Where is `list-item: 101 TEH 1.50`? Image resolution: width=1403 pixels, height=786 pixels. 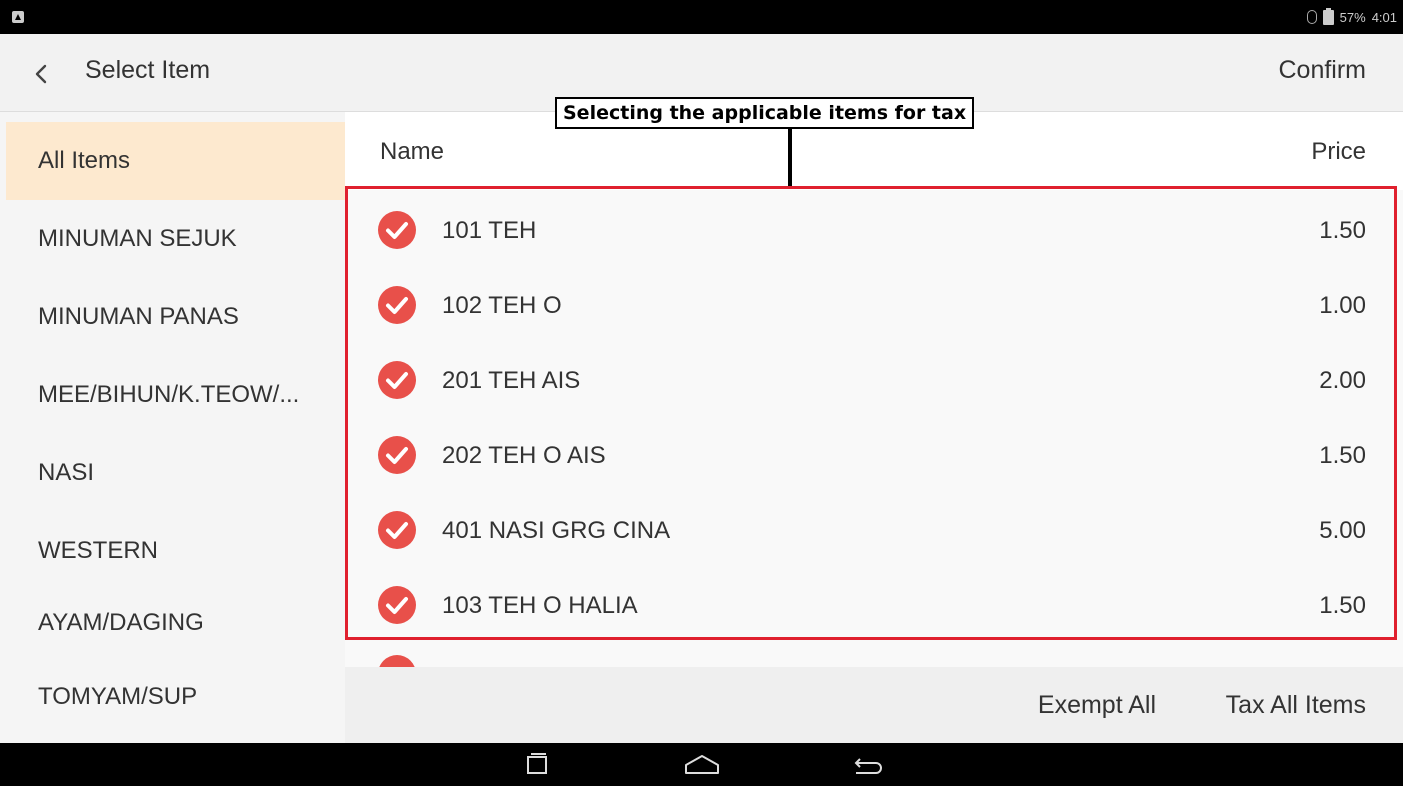
list-item: 101 TEH 1.50 is located at coordinates (874, 232).